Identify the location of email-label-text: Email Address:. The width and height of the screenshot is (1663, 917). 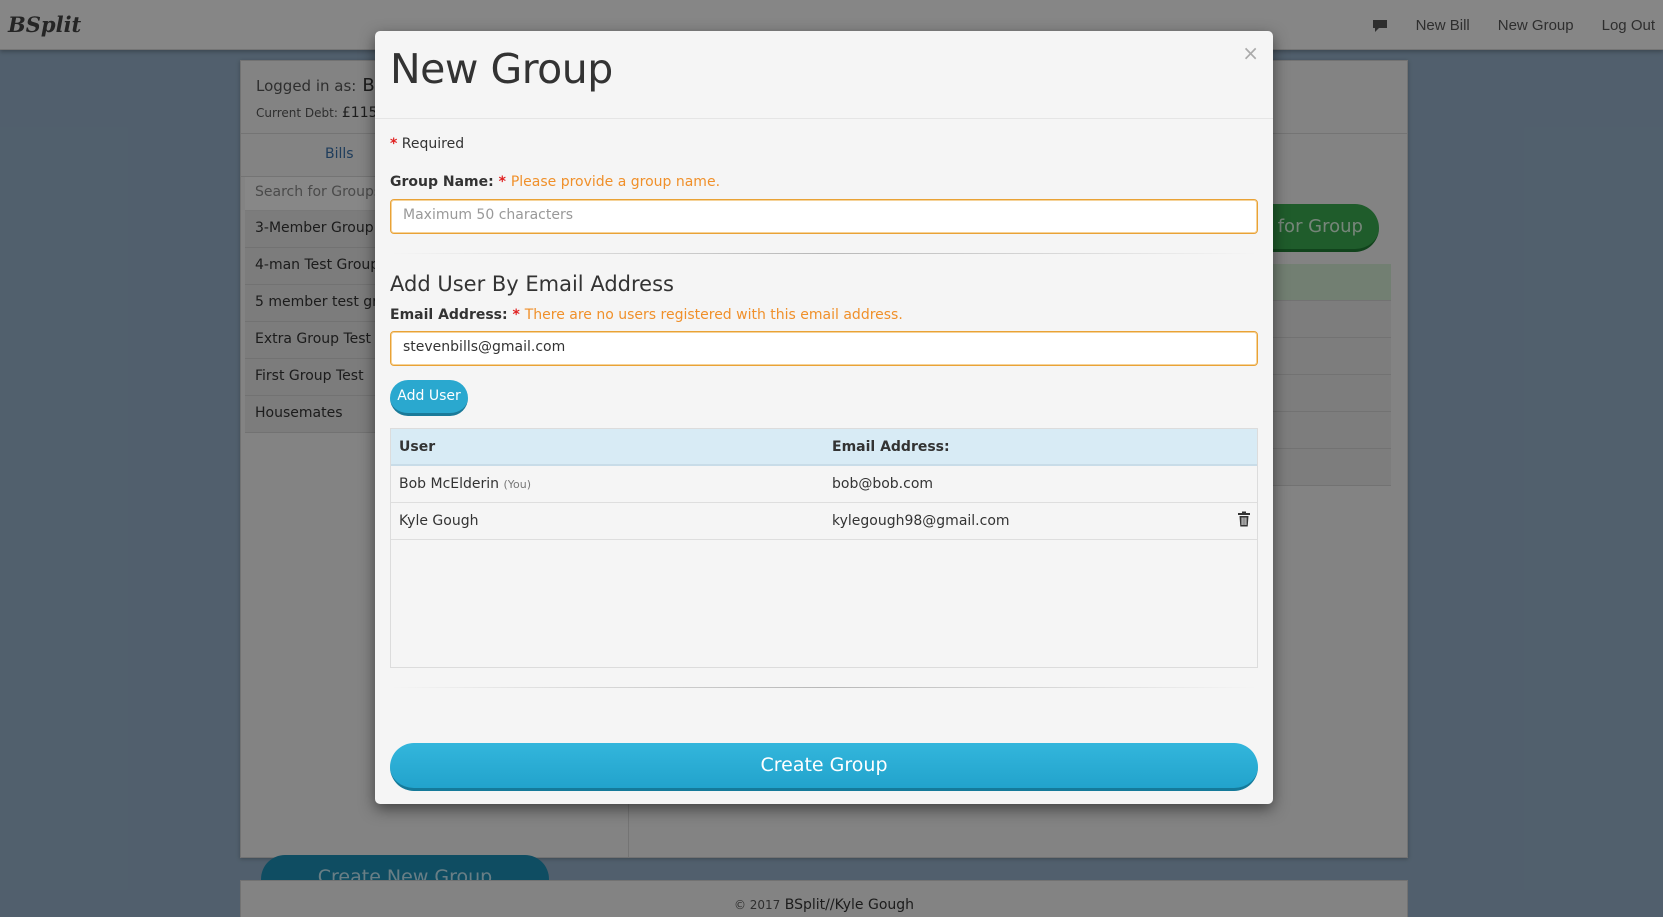
(449, 315).